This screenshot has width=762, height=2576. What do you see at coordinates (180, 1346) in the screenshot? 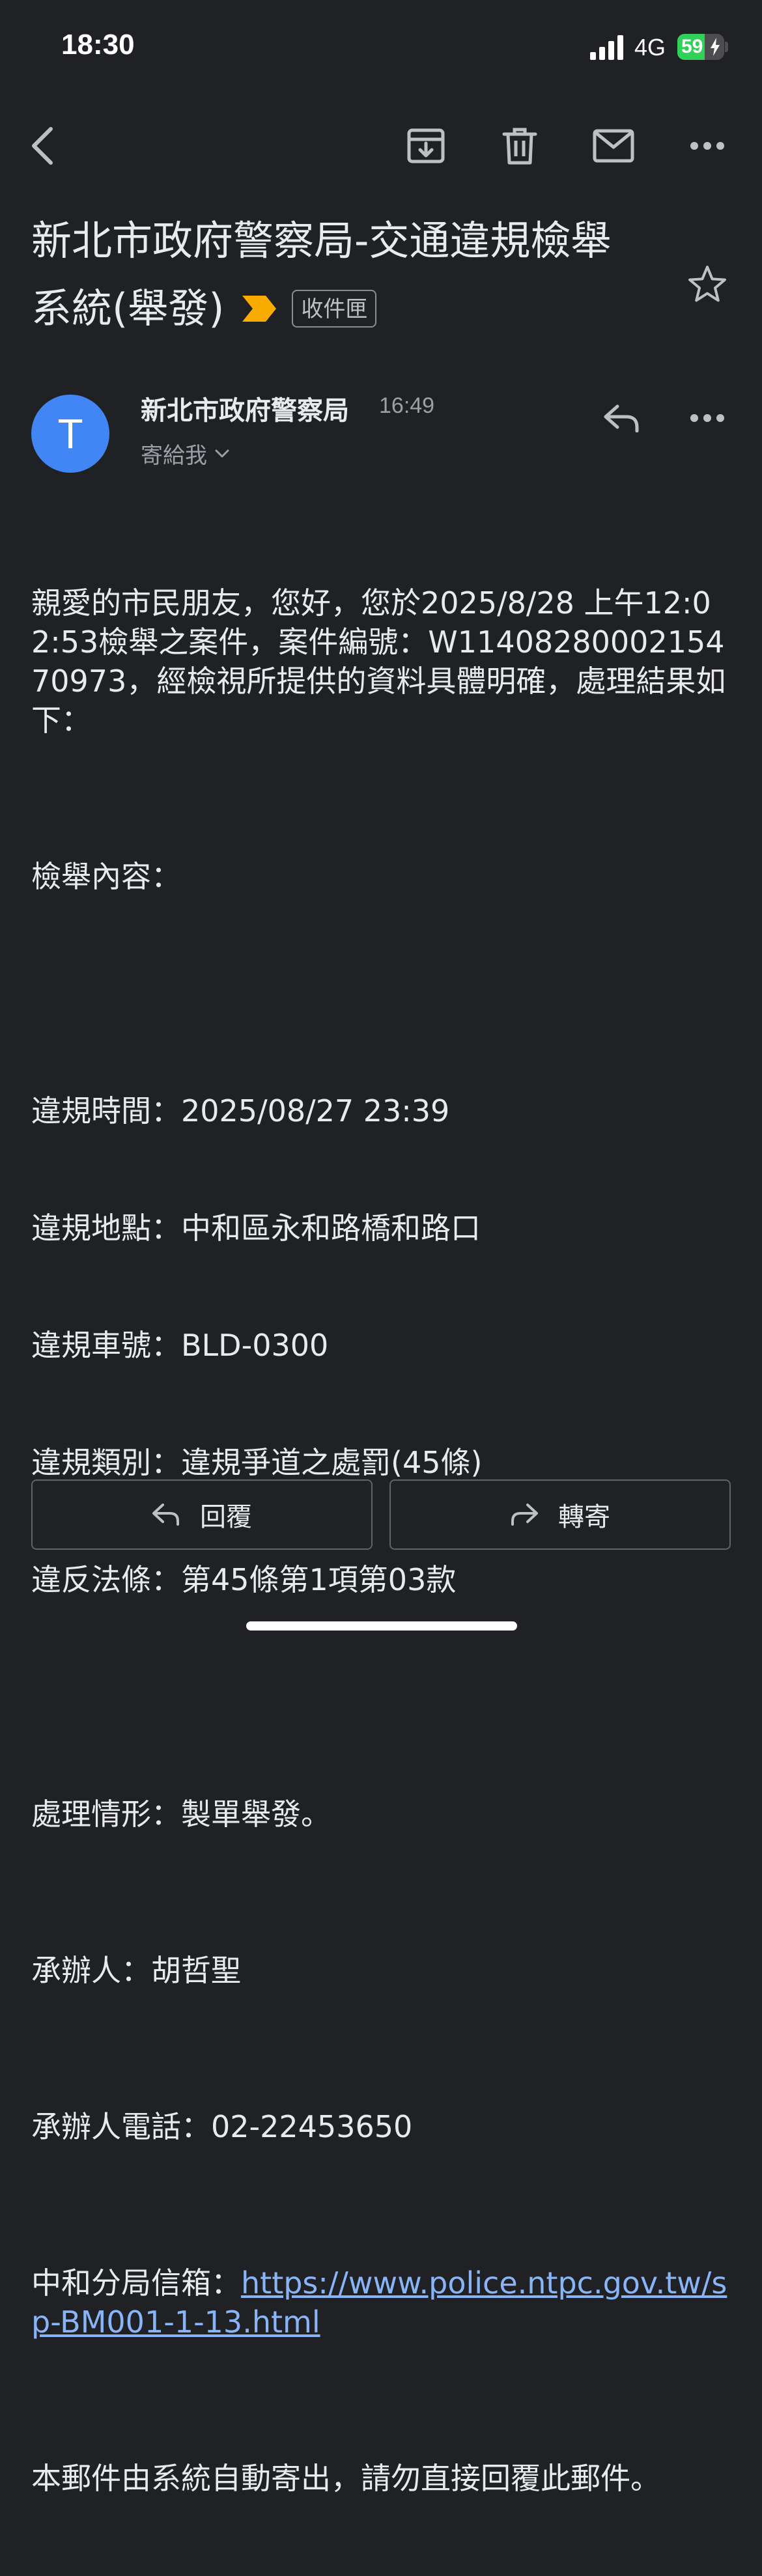
I see `detail-plate: 違規車號：BLD-0300` at bounding box center [180, 1346].